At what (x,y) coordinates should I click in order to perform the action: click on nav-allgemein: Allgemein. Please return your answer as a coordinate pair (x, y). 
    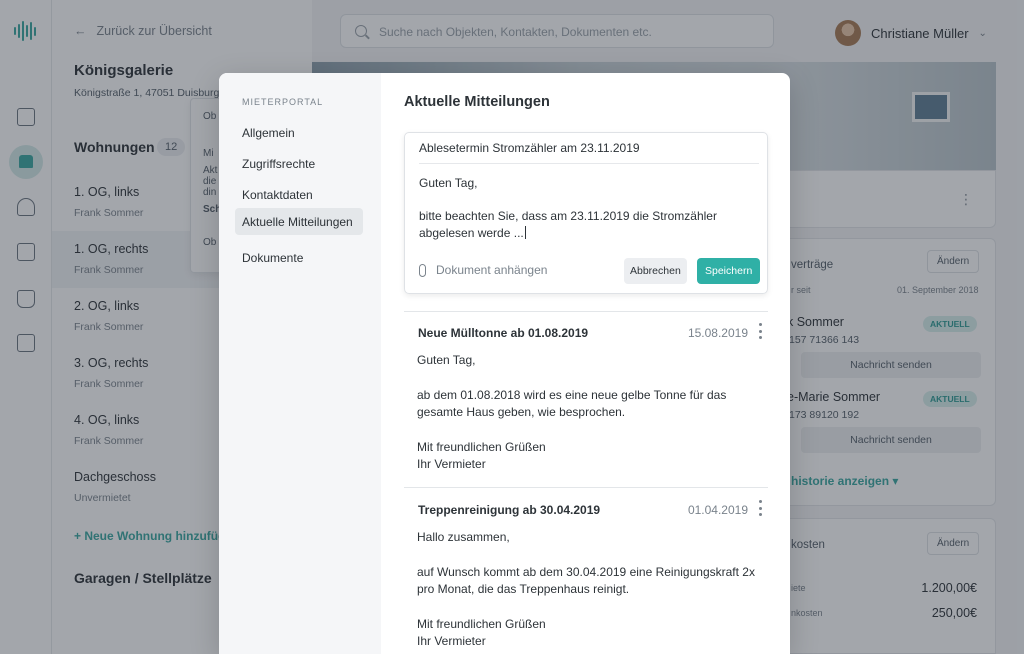
    Looking at the image, I should click on (299, 133).